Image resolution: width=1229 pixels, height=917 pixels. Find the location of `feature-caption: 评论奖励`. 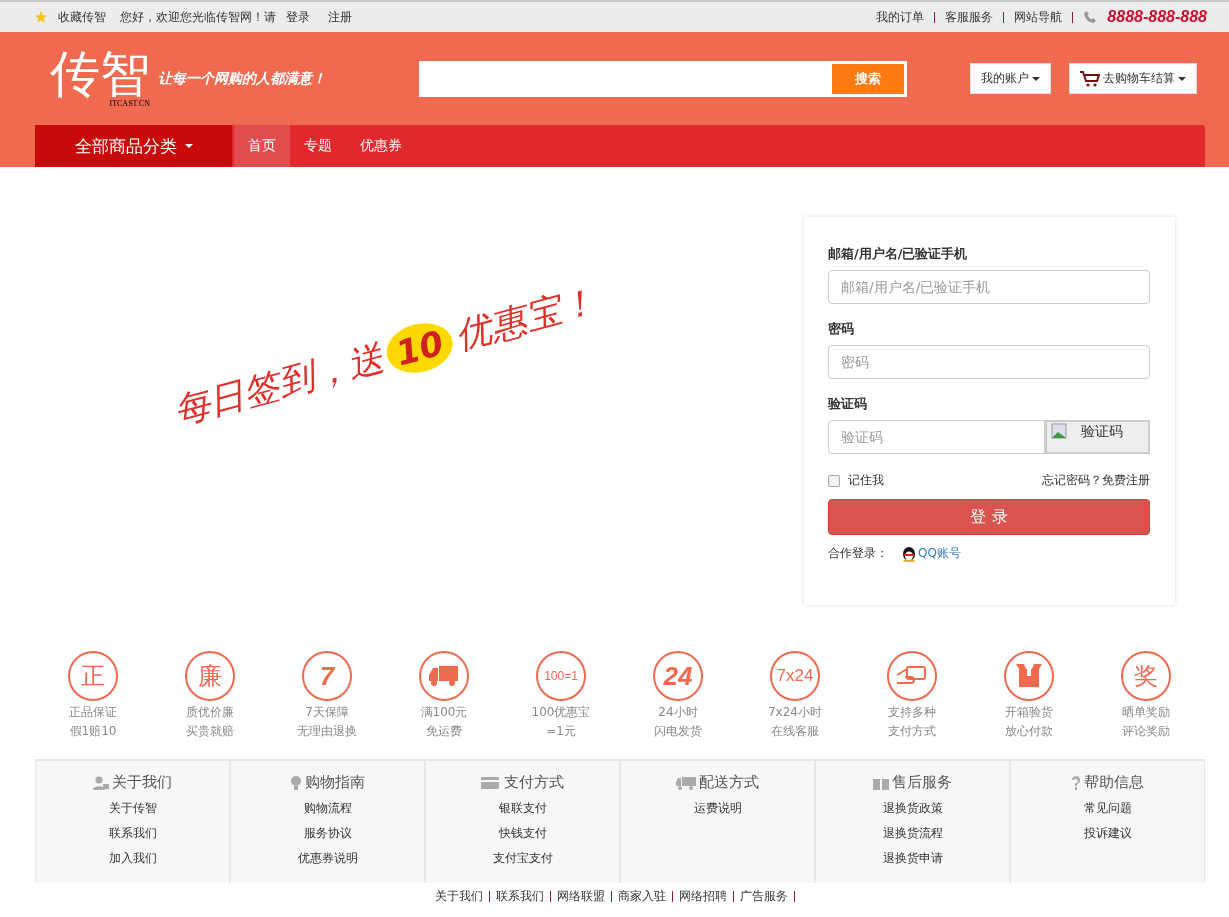

feature-caption: 评论奖励 is located at coordinates (1146, 731).